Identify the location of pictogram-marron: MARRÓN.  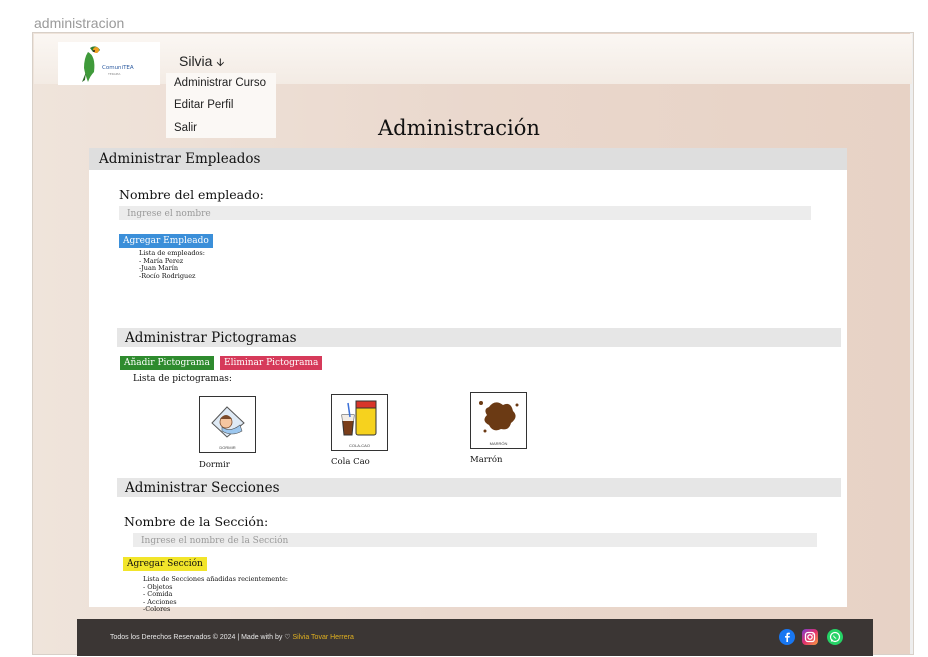
(498, 420).